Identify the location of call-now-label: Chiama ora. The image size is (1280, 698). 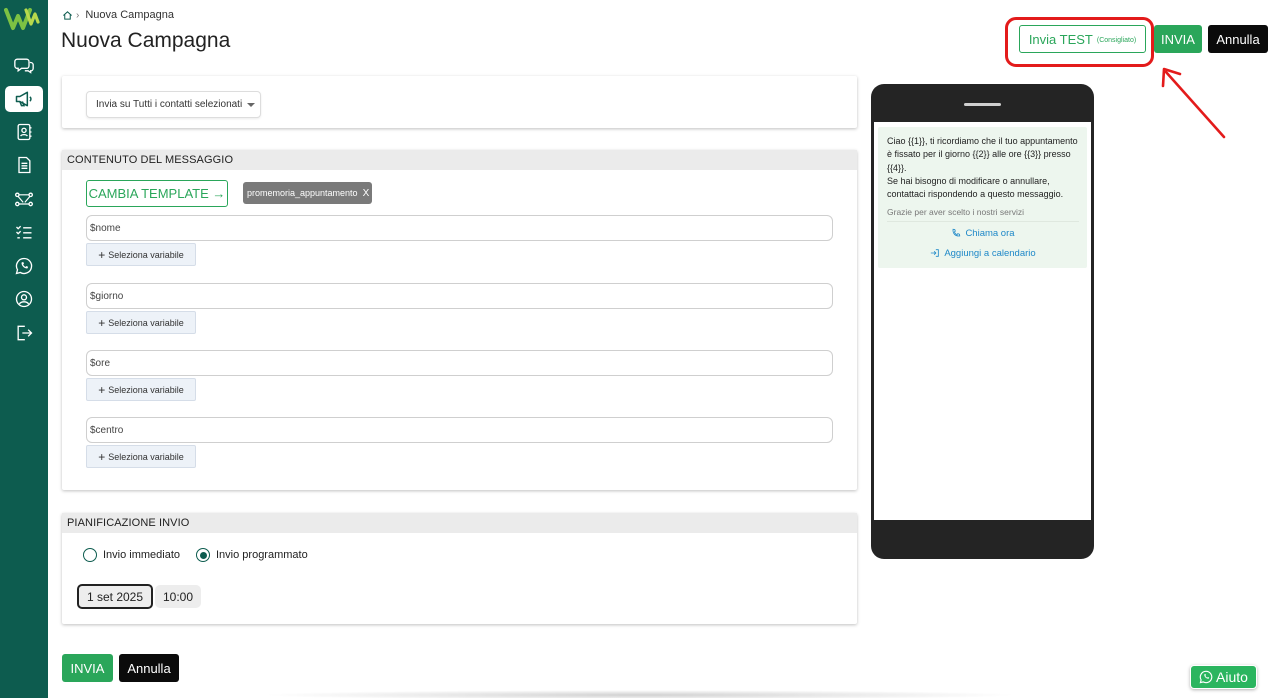
(990, 233).